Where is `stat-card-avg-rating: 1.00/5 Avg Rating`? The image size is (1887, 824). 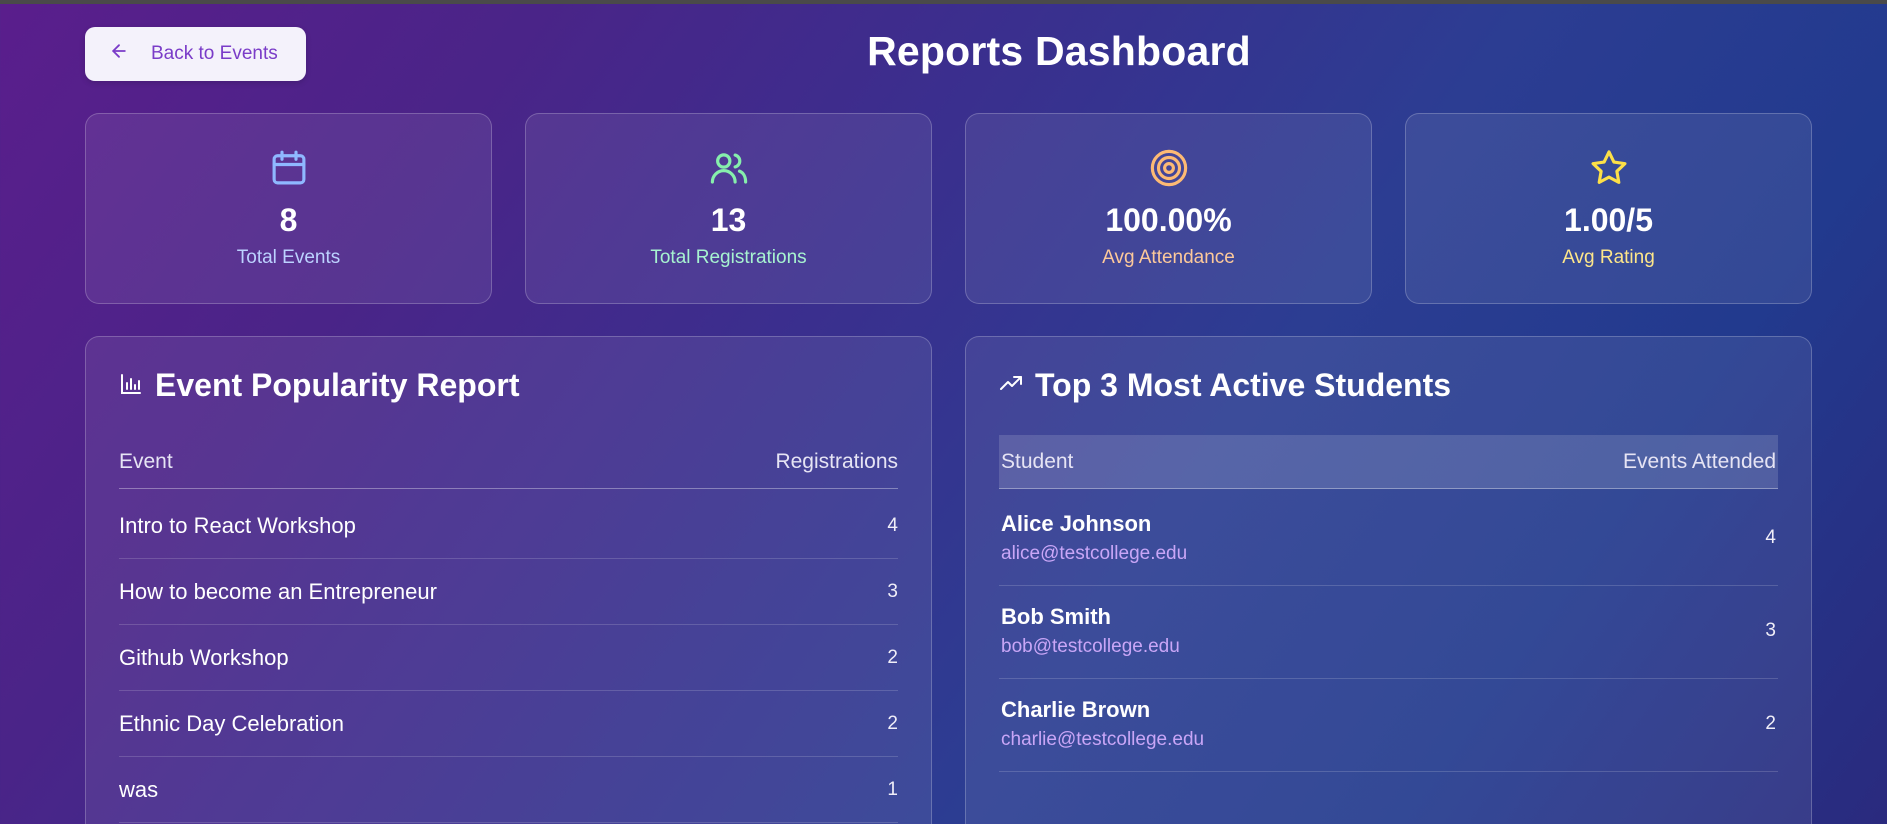 stat-card-avg-rating: 1.00/5 Avg Rating is located at coordinates (1608, 208).